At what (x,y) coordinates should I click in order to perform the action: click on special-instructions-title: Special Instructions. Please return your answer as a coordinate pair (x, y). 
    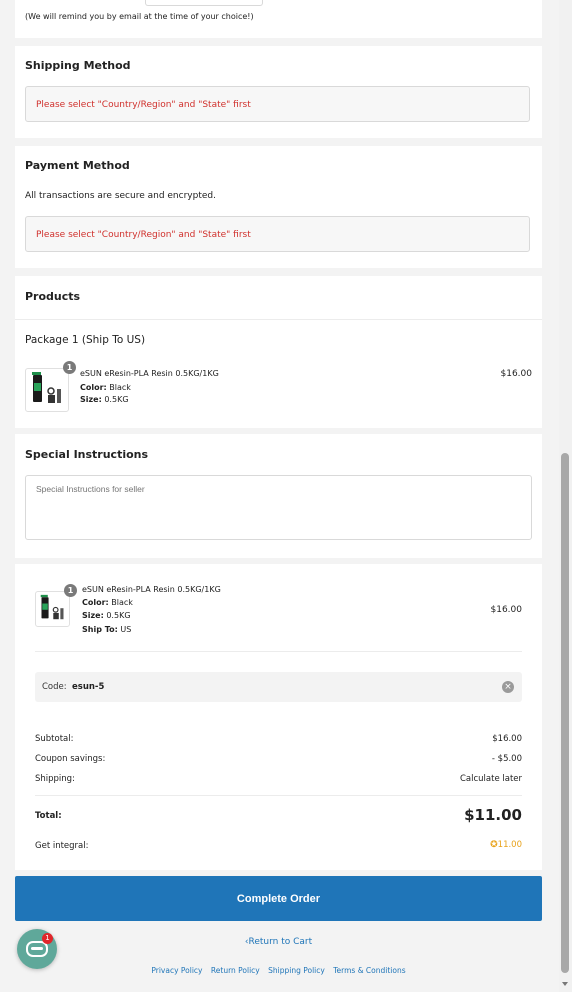
    Looking at the image, I should click on (87, 454).